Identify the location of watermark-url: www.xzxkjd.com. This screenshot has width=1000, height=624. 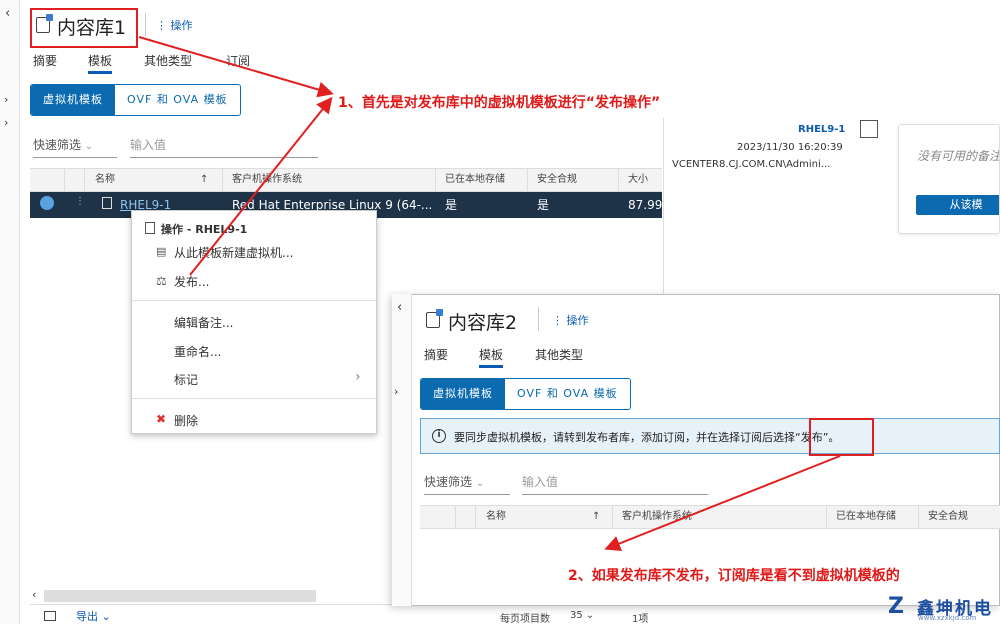
(947, 618).